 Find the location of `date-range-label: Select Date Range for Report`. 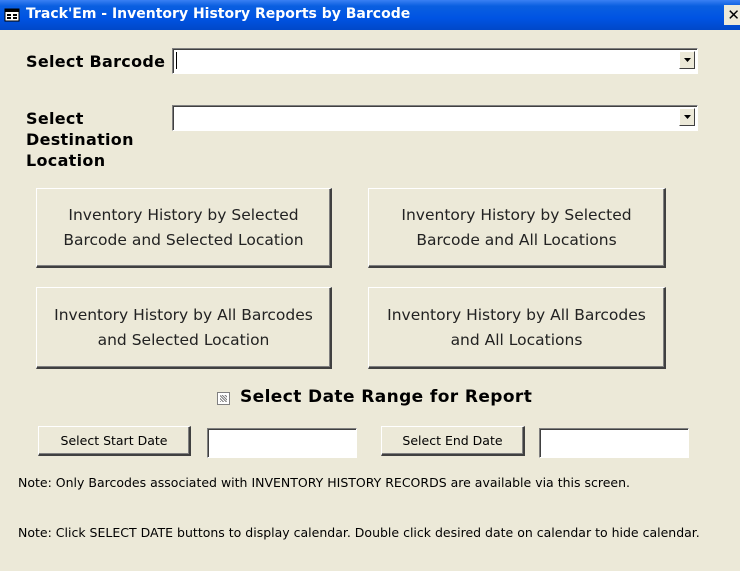

date-range-label: Select Date Range for Report is located at coordinates (386, 397).